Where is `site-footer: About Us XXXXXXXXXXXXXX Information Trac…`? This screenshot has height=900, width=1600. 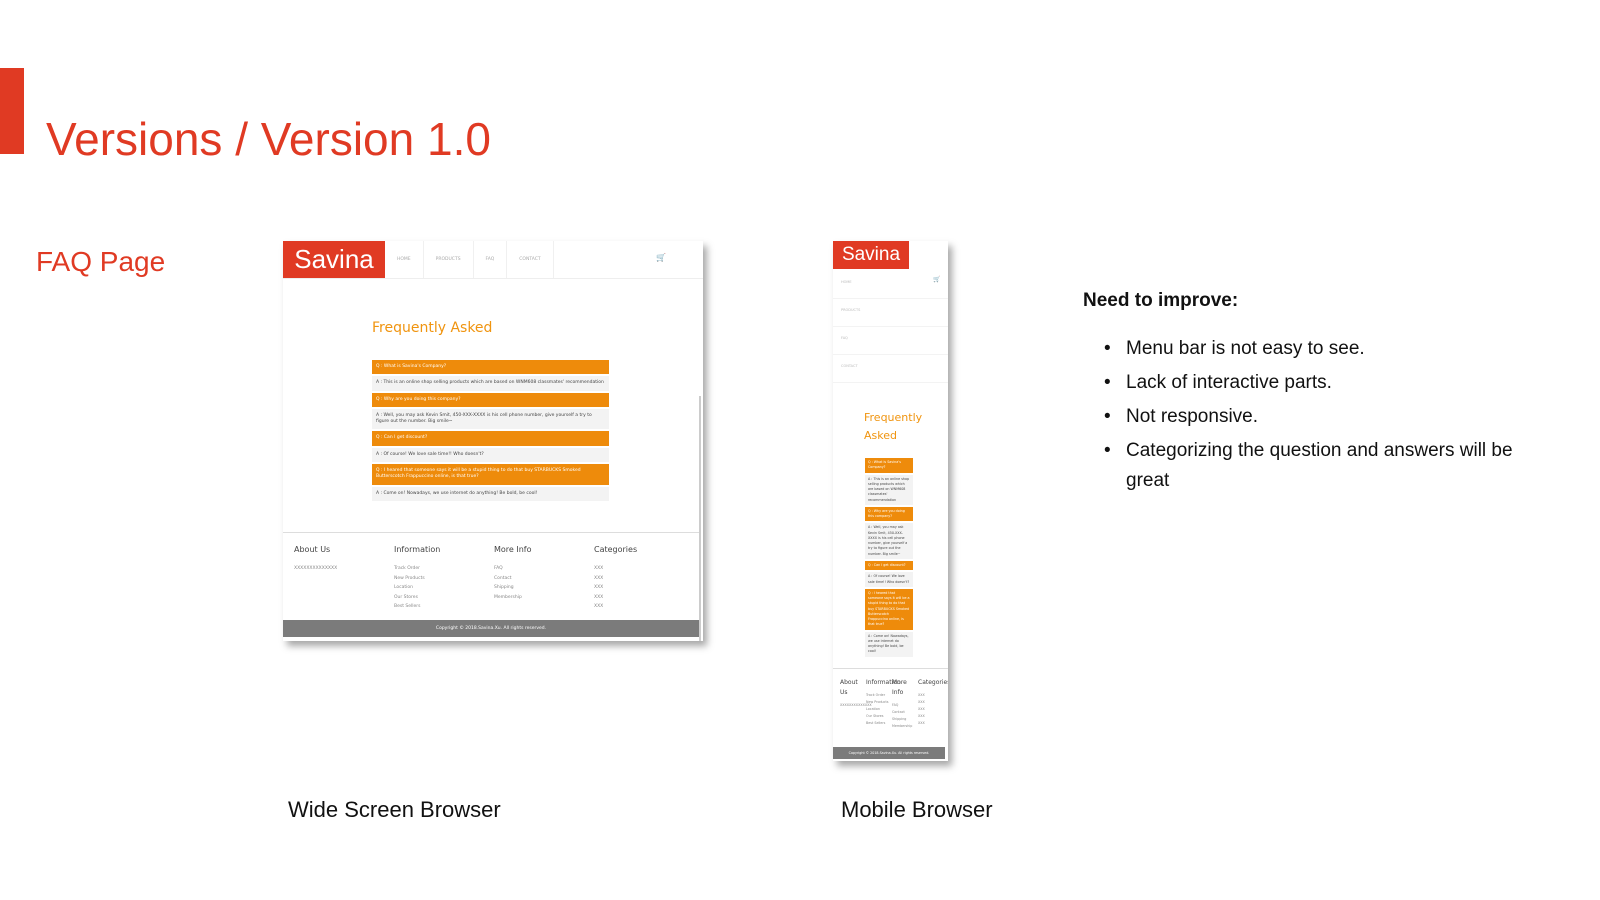
site-footer: About Us XXXXXXXXXXXXXX Information Trac… is located at coordinates (894, 704).